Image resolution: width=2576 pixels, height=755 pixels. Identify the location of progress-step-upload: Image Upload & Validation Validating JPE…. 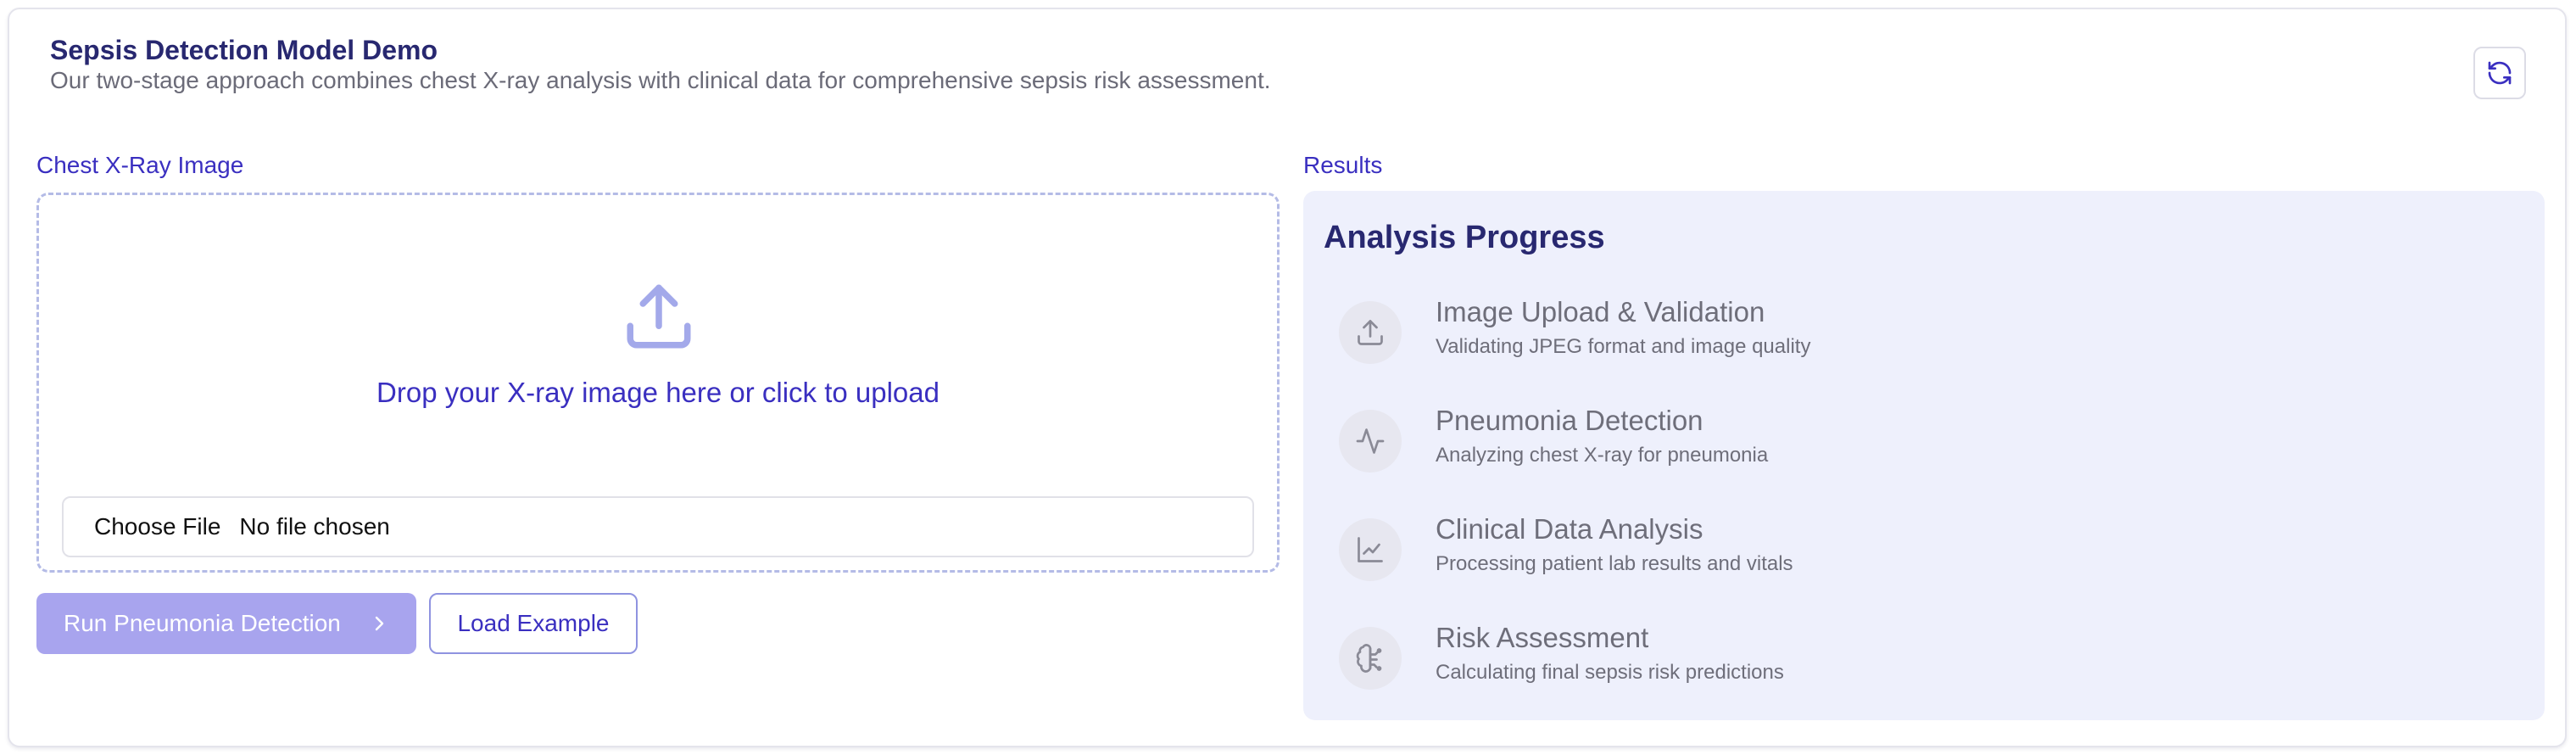
(1924, 331).